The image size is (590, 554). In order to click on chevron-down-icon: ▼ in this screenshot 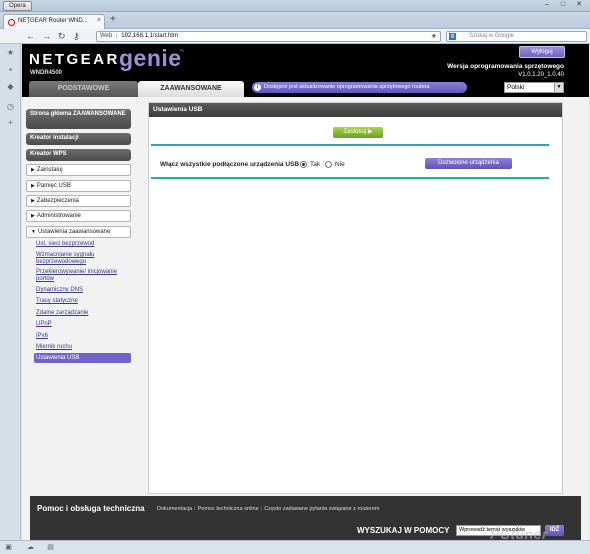, I will do `click(558, 87)`.